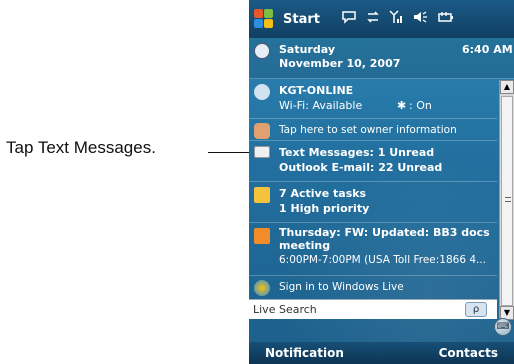 The height and width of the screenshot is (364, 514). Describe the element at coordinates (360, 167) in the screenshot. I see `outlook-email-count: Outlook E-mail: 22 Unread` at that location.